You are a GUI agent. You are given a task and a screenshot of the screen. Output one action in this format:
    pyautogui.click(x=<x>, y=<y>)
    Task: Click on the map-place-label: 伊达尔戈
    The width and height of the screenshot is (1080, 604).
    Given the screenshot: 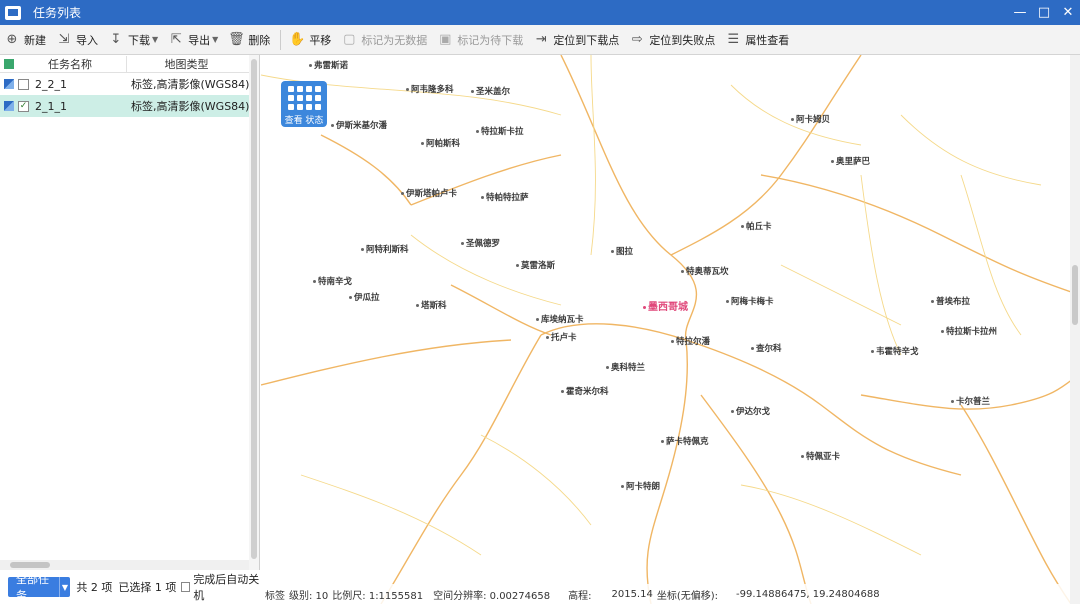 What is the action you would take?
    pyautogui.click(x=750, y=411)
    